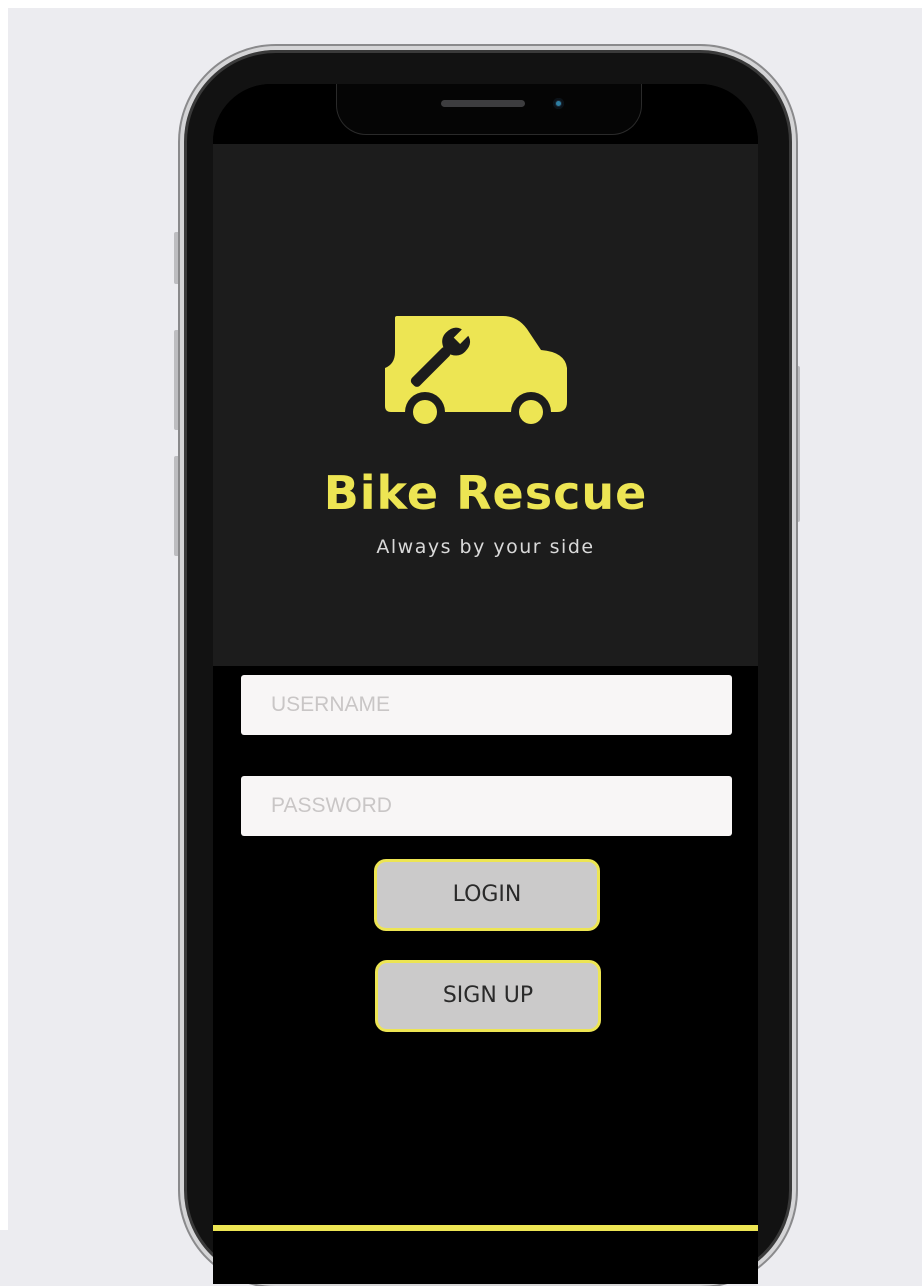 The image size is (922, 1286). I want to click on username-field, so click(486, 705).